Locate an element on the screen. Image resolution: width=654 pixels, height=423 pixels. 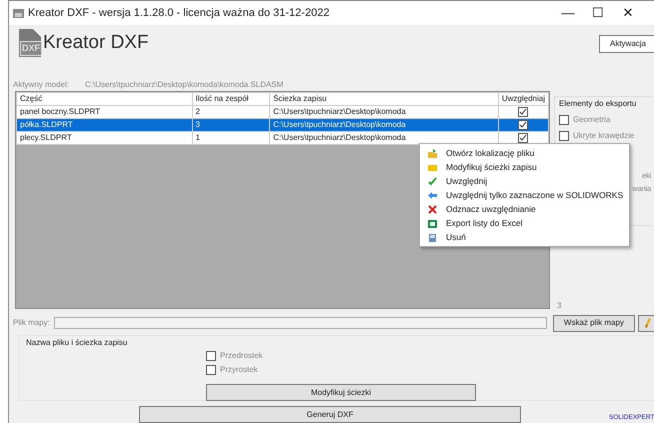
map-file-field is located at coordinates (300, 323).